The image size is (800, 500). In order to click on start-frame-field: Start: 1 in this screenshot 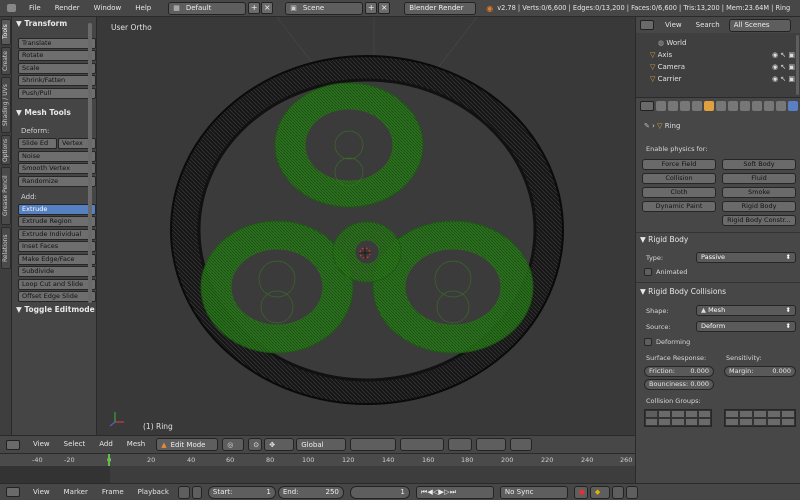, I will do `click(241, 492)`.